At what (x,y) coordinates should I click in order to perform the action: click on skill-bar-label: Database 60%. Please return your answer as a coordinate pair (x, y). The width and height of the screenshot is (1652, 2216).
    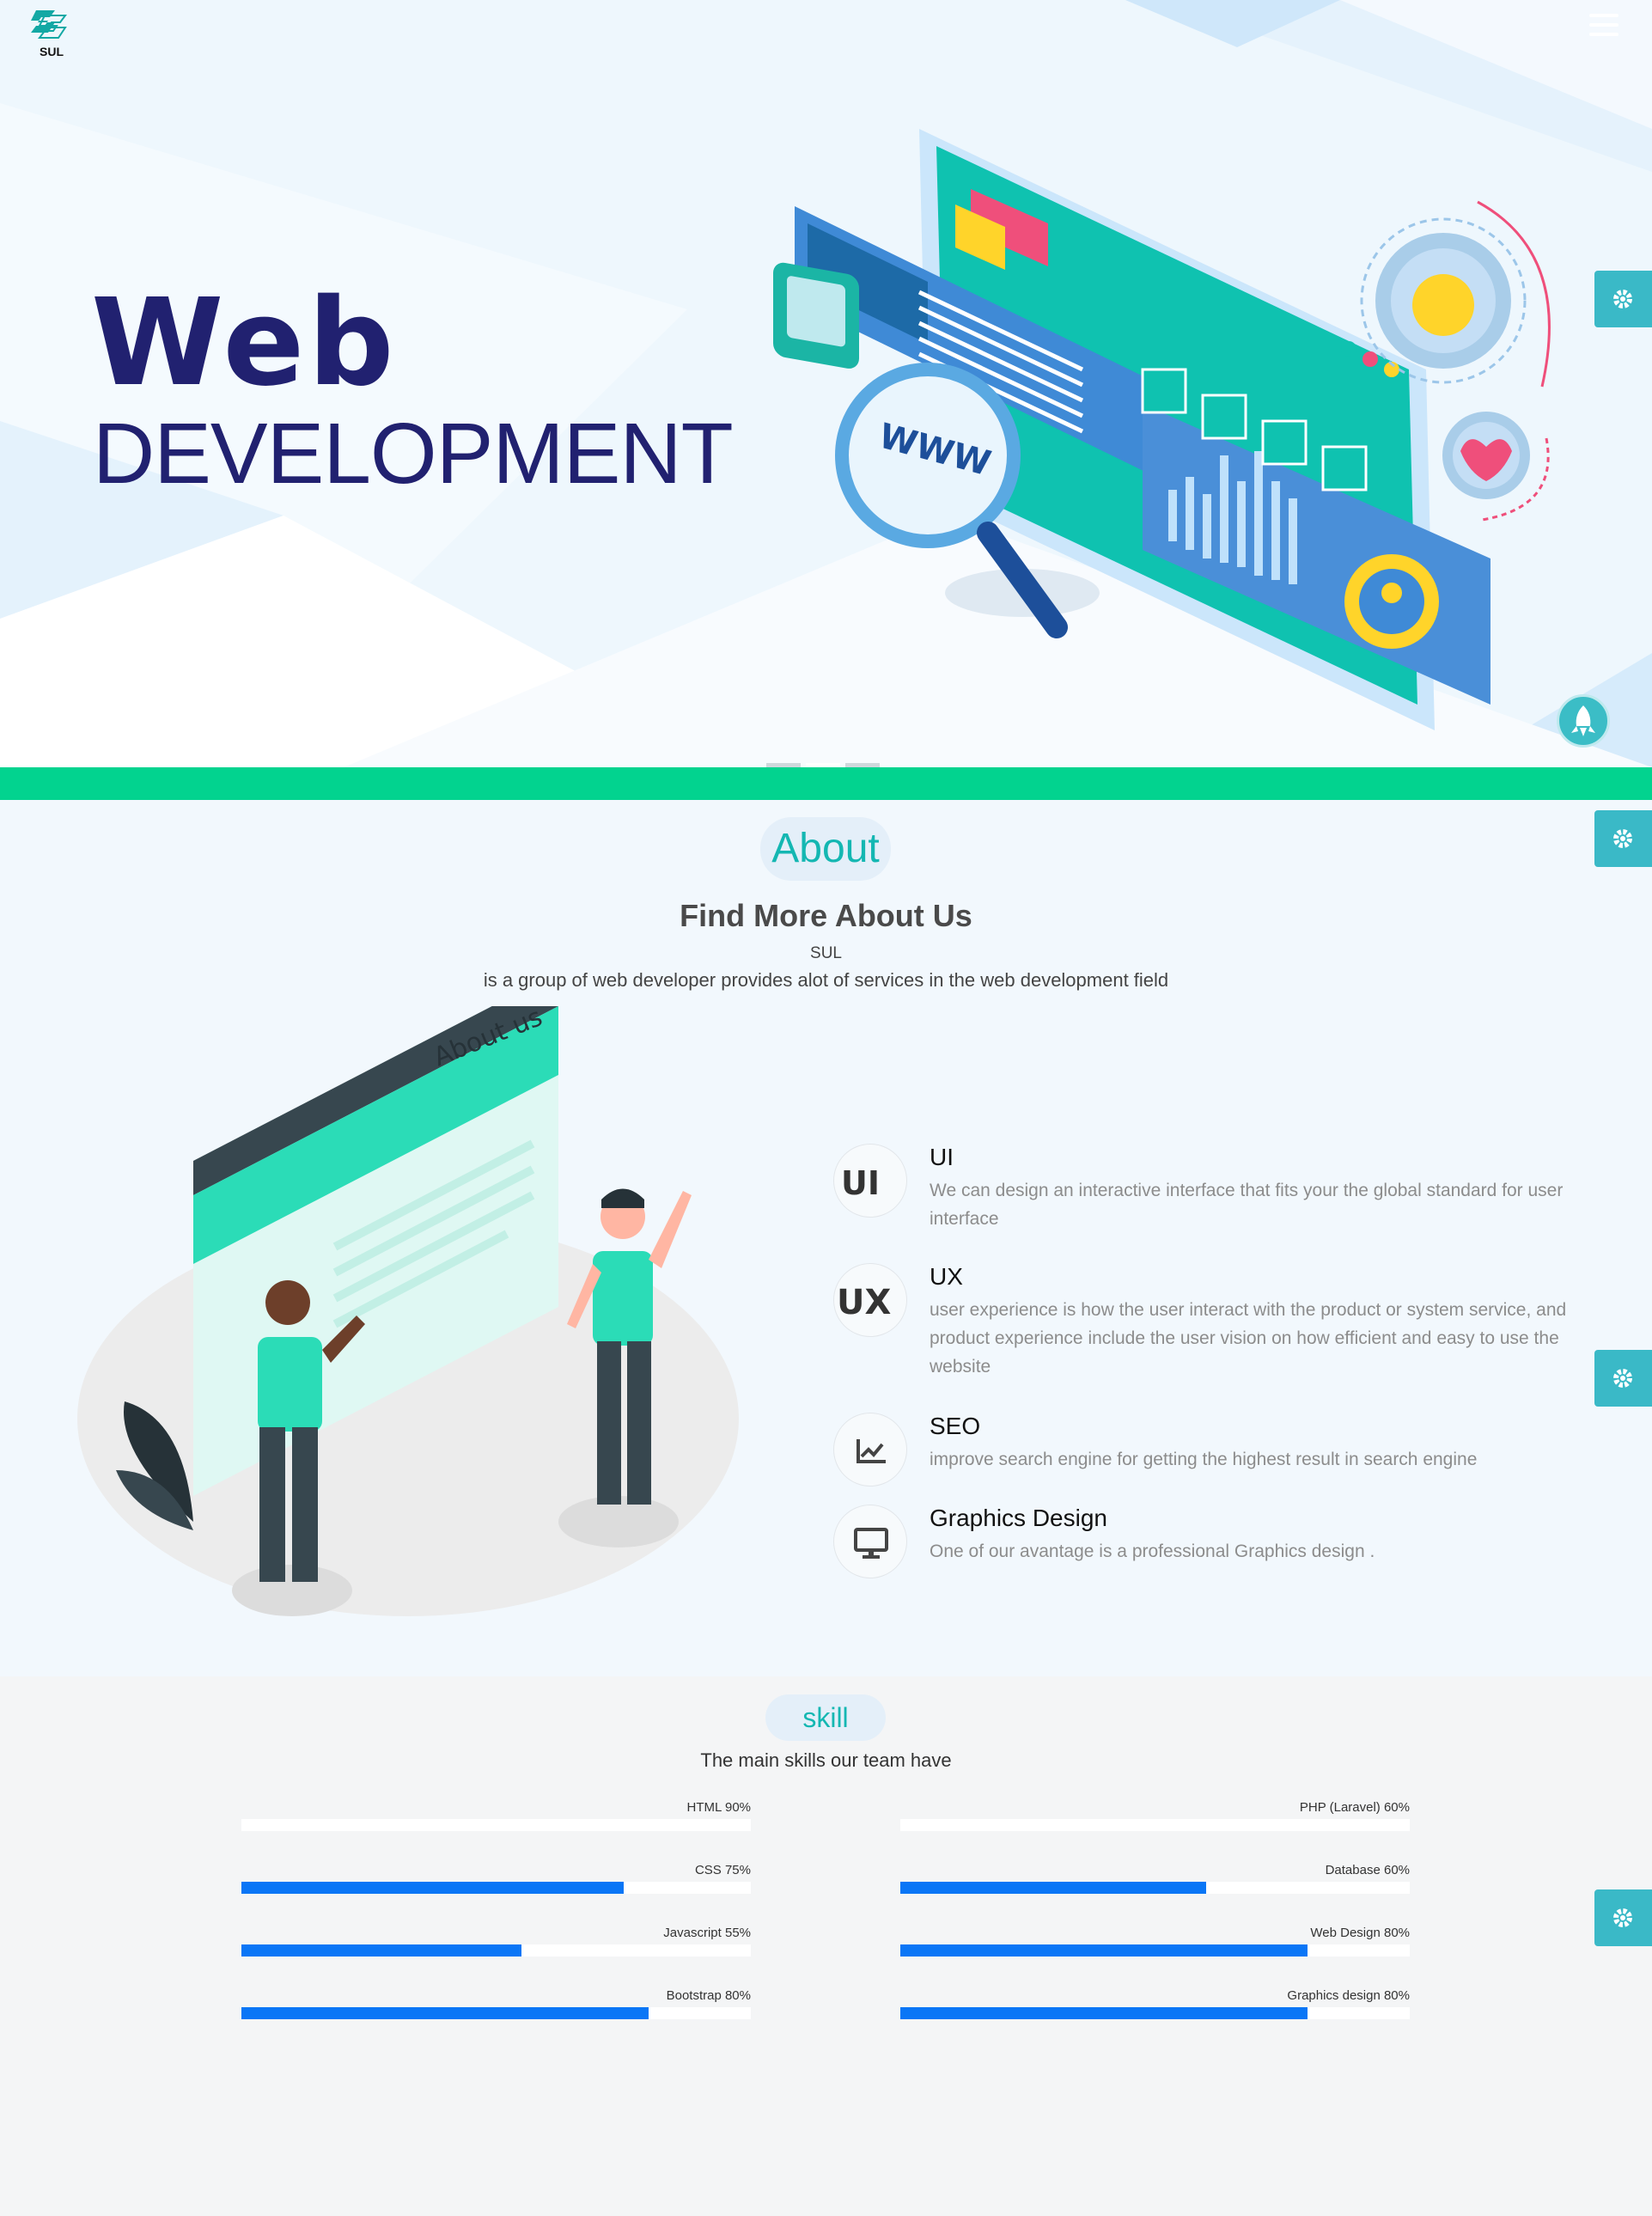
    Looking at the image, I should click on (1368, 1870).